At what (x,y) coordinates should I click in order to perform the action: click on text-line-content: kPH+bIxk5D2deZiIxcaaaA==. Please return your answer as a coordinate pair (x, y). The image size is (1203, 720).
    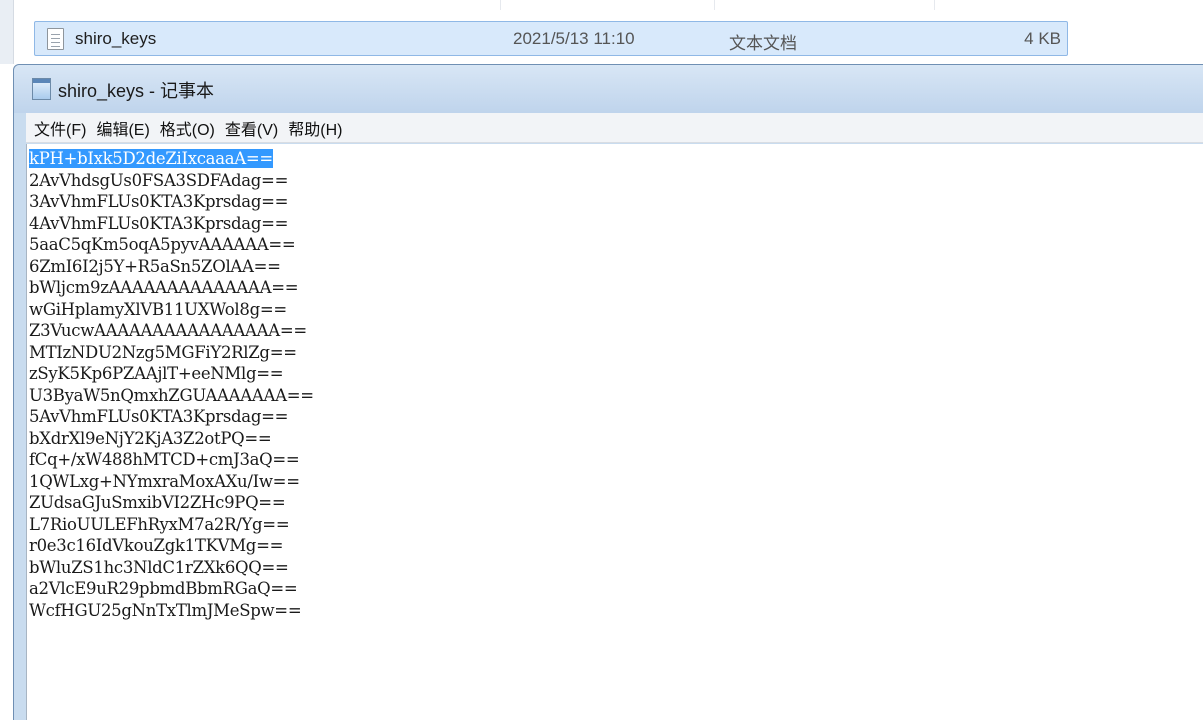
    Looking at the image, I should click on (151, 158).